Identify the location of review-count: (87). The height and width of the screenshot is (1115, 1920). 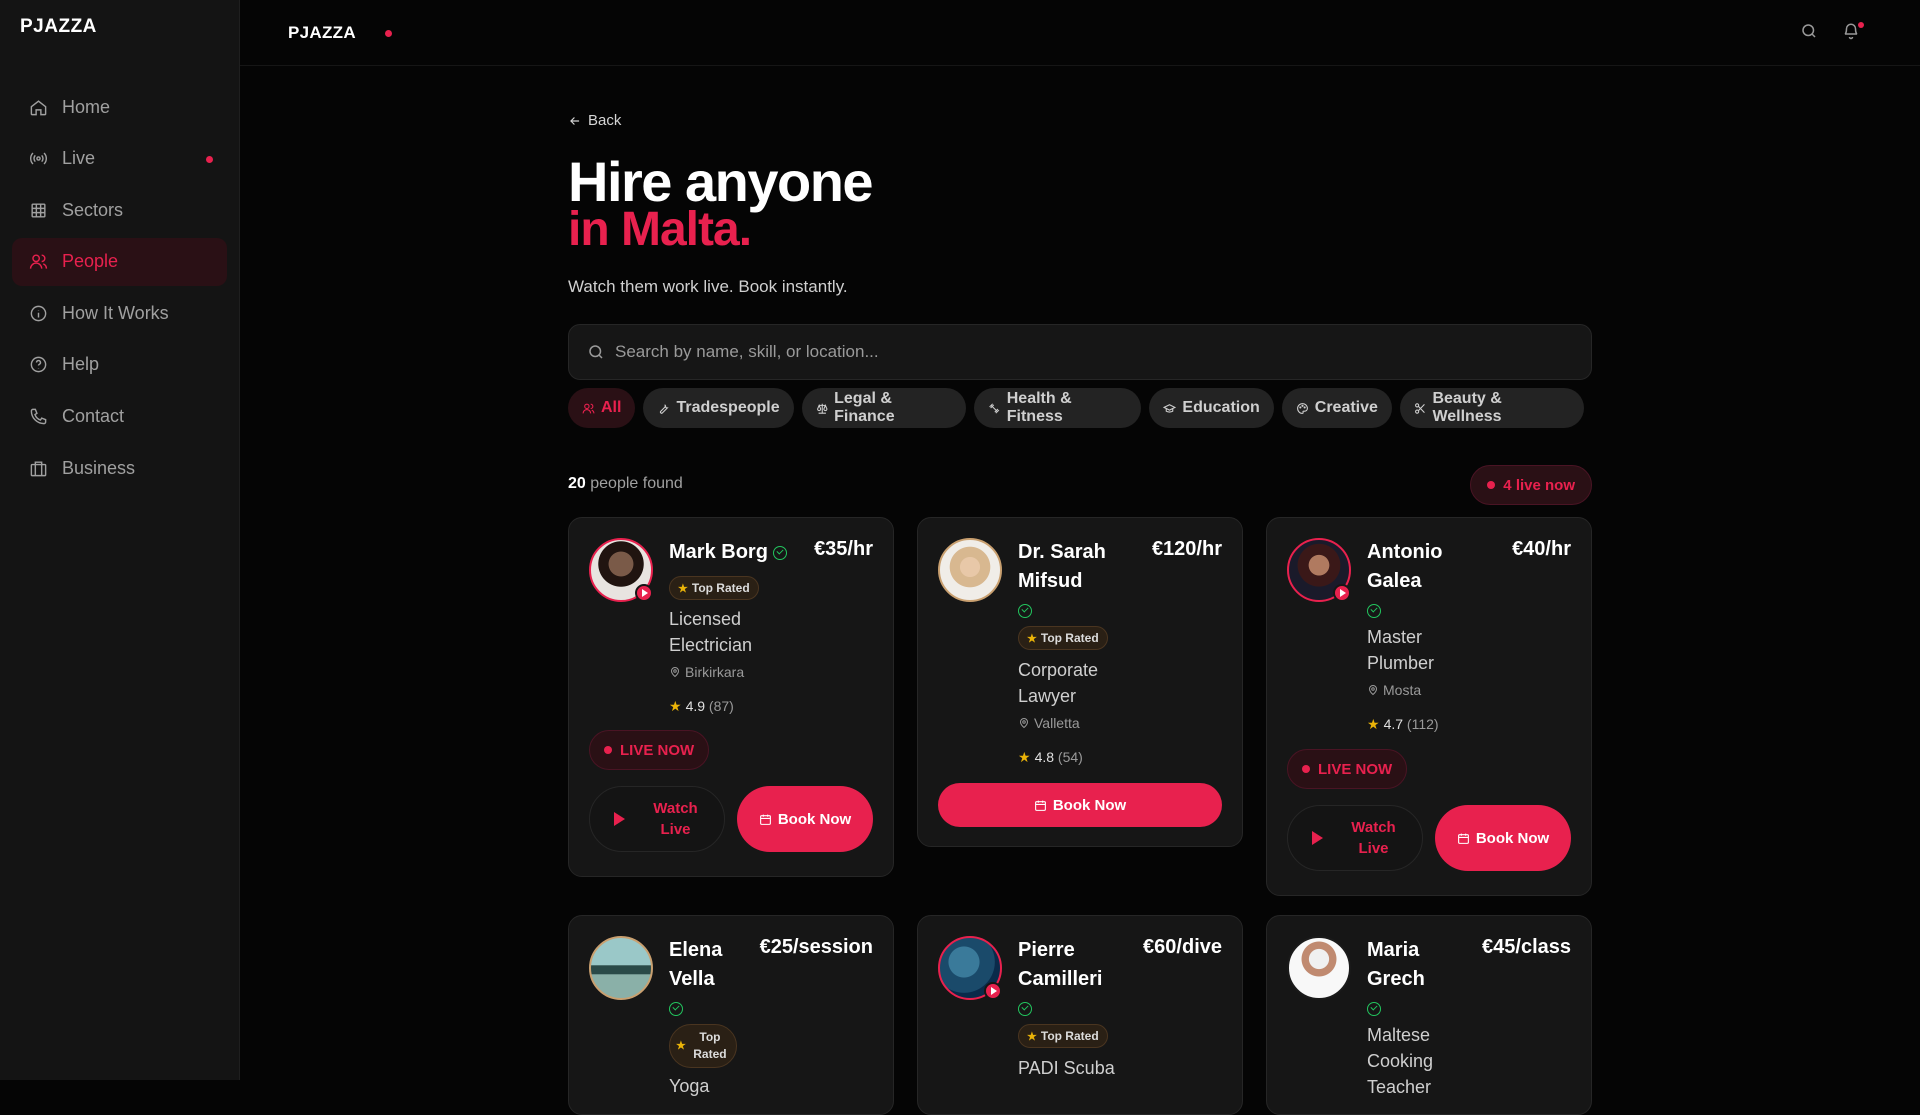
(721, 706).